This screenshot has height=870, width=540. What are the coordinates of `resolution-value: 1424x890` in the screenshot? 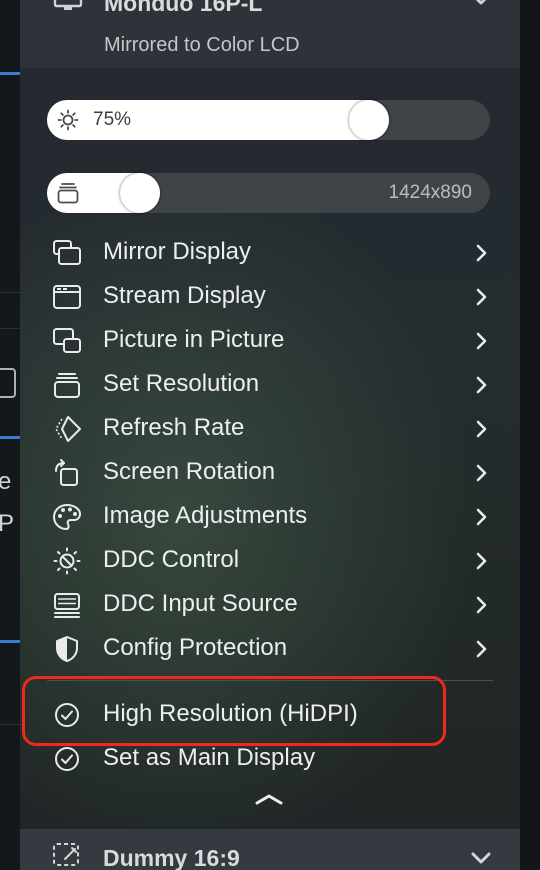 It's located at (430, 192).